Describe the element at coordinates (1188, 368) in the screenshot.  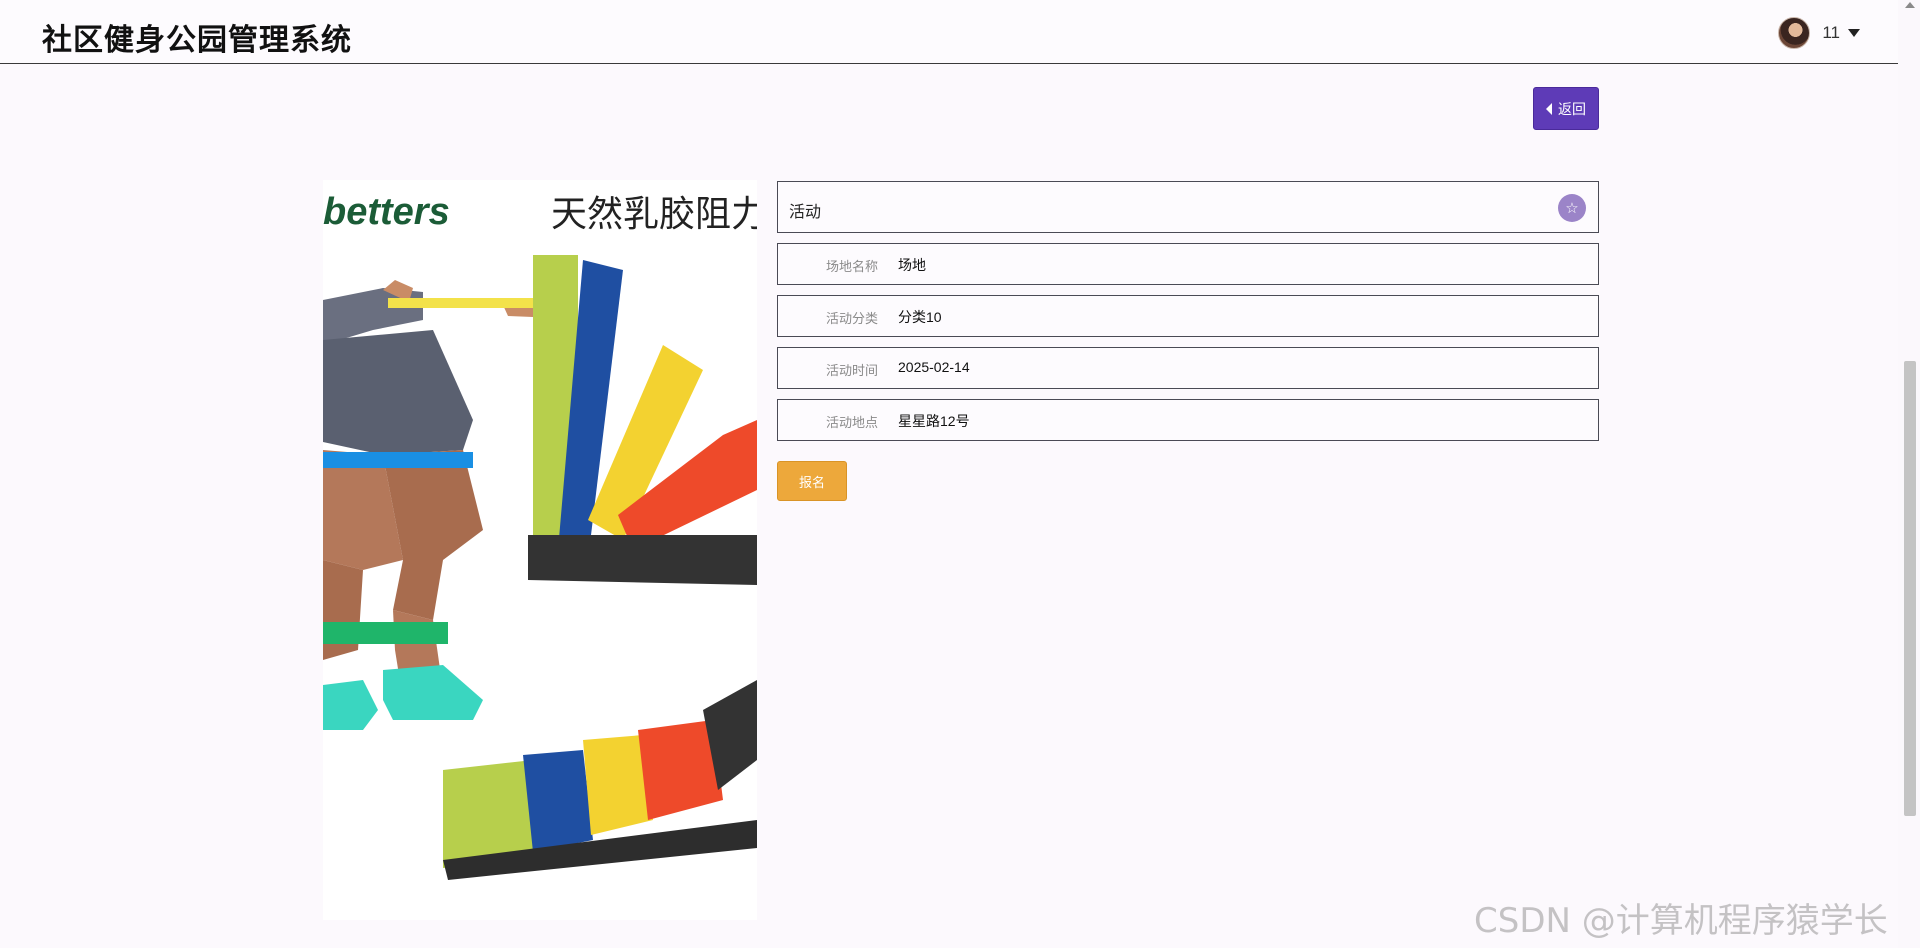
I see `field-activity-time: 活动时间 2025-02-14` at that location.